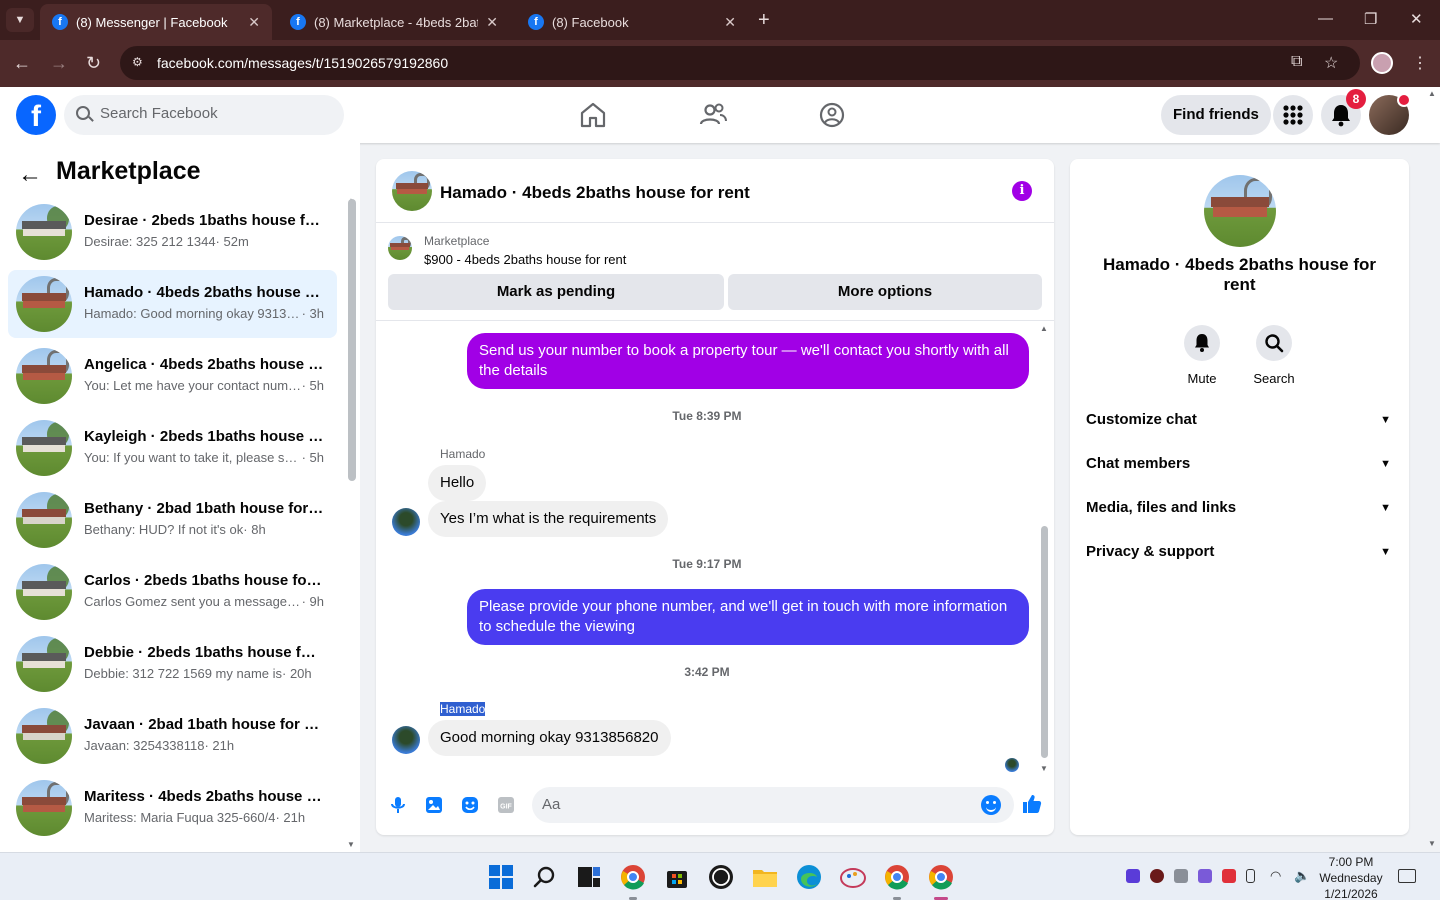 The height and width of the screenshot is (900, 1440). Describe the element at coordinates (885, 292) in the screenshot. I see `more-options-button: More options` at that location.